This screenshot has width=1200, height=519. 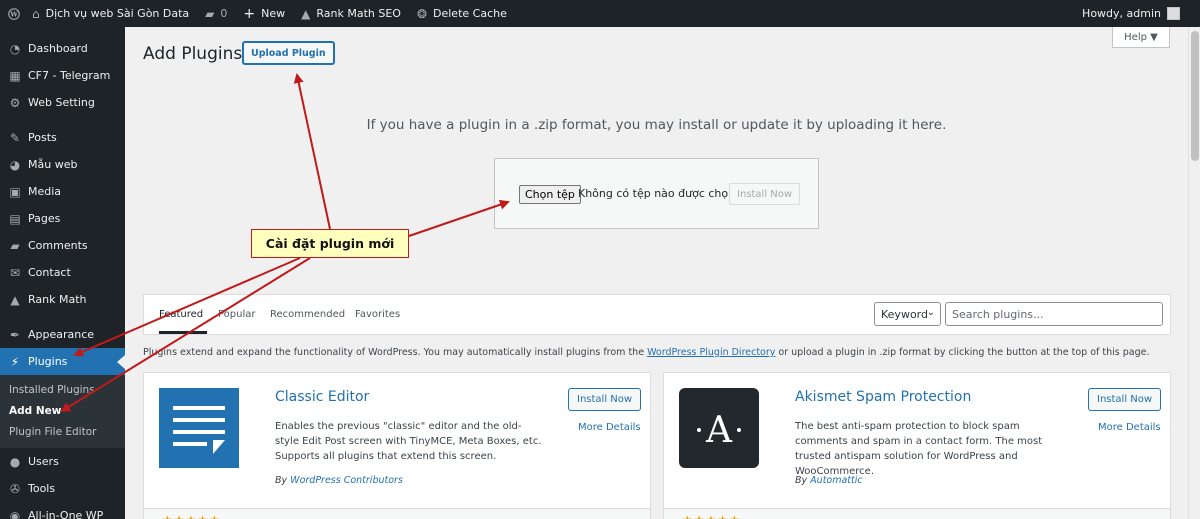 What do you see at coordinates (43, 461) in the screenshot?
I see `sidebar-item-label: Users` at bounding box center [43, 461].